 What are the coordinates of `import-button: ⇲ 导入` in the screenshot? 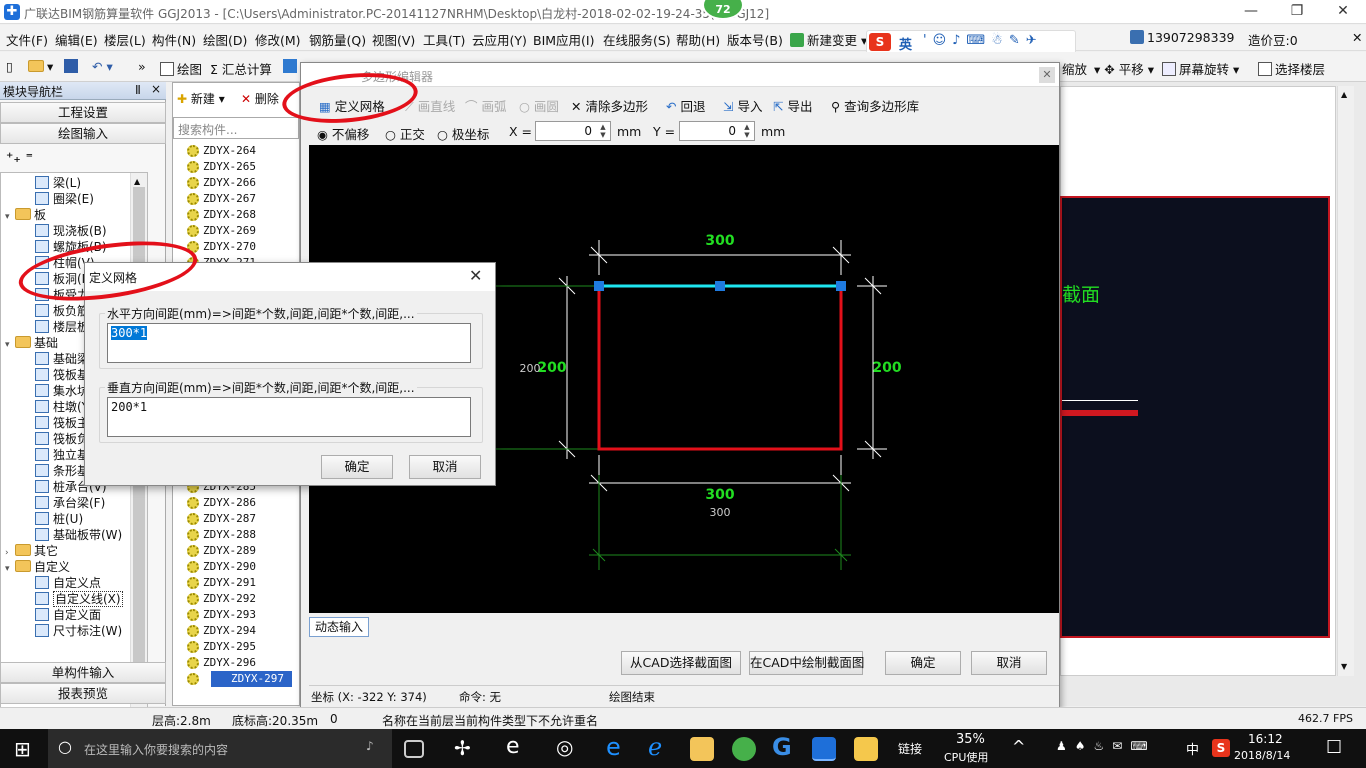 It's located at (742, 105).